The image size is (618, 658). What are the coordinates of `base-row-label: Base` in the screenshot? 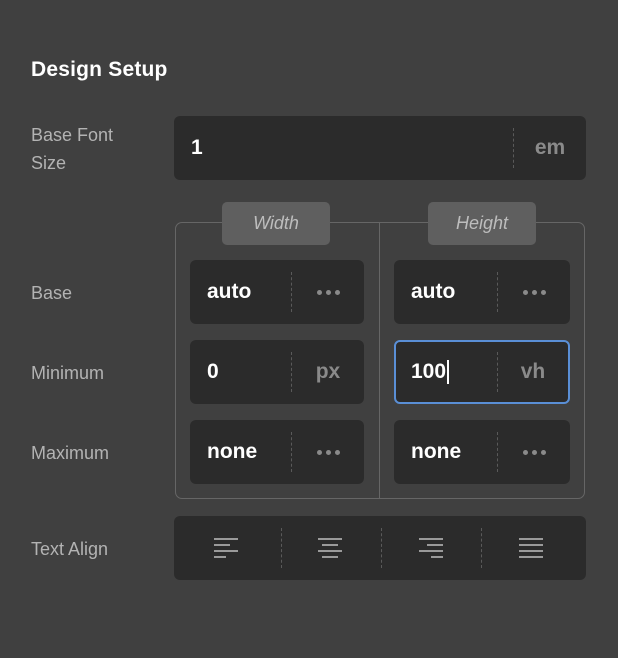 It's located at (52, 293).